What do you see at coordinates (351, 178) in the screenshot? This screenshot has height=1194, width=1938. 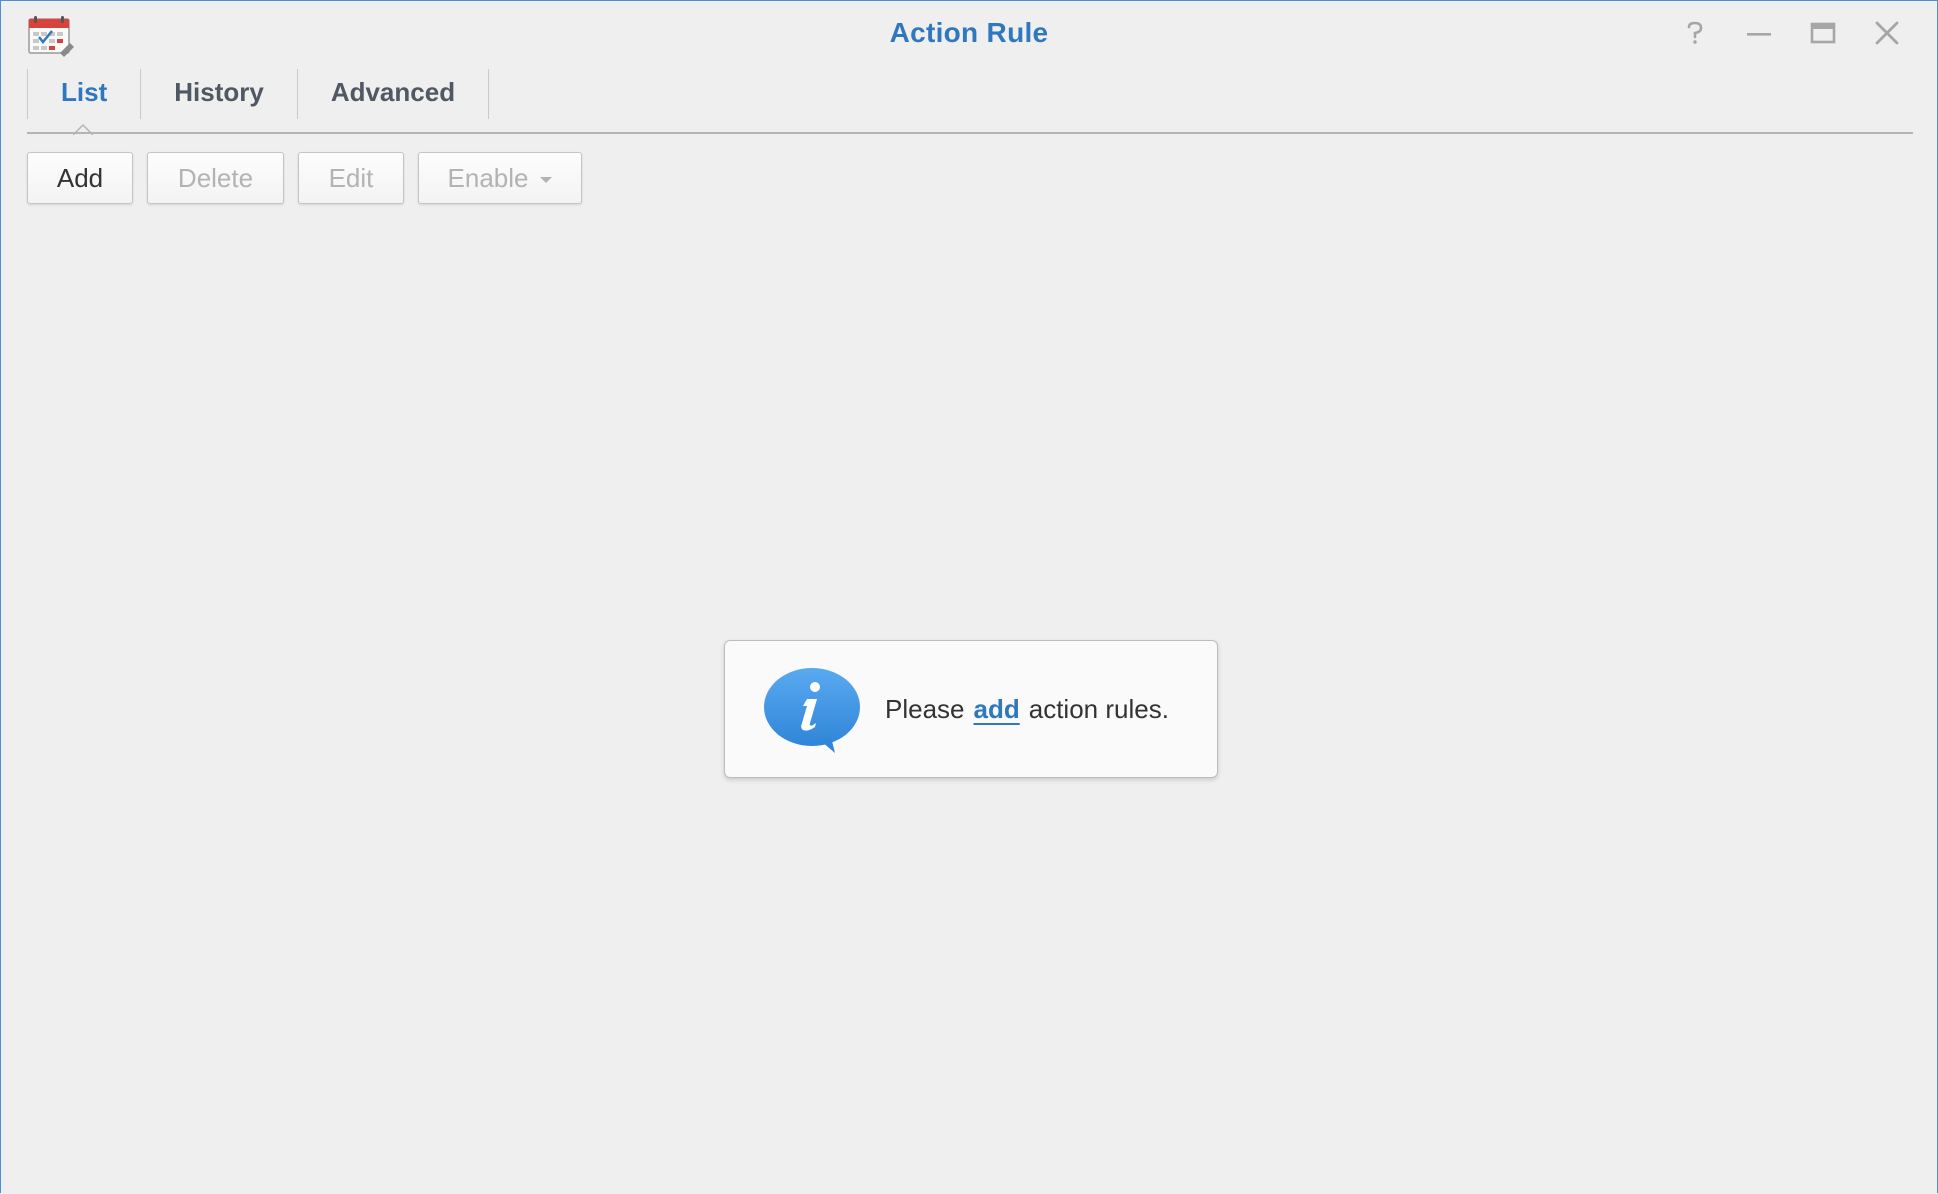 I see `edit-button: Edit` at bounding box center [351, 178].